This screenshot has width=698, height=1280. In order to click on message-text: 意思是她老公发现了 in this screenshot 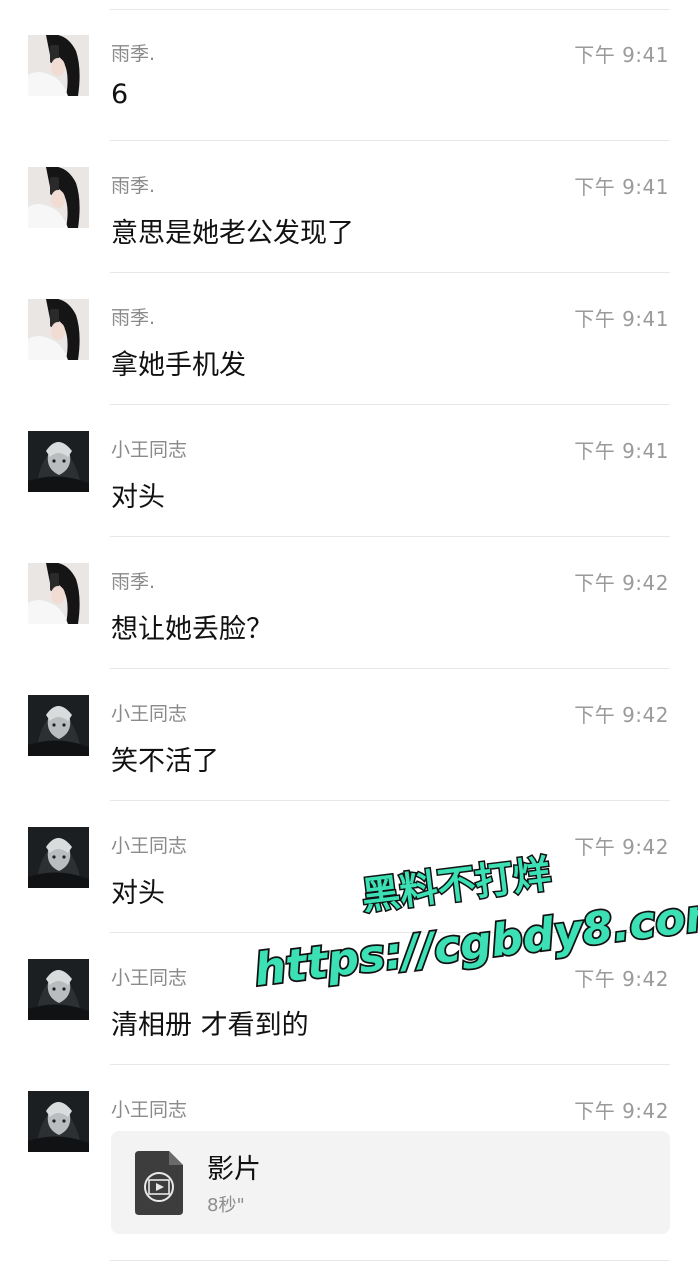, I will do `click(232, 233)`.